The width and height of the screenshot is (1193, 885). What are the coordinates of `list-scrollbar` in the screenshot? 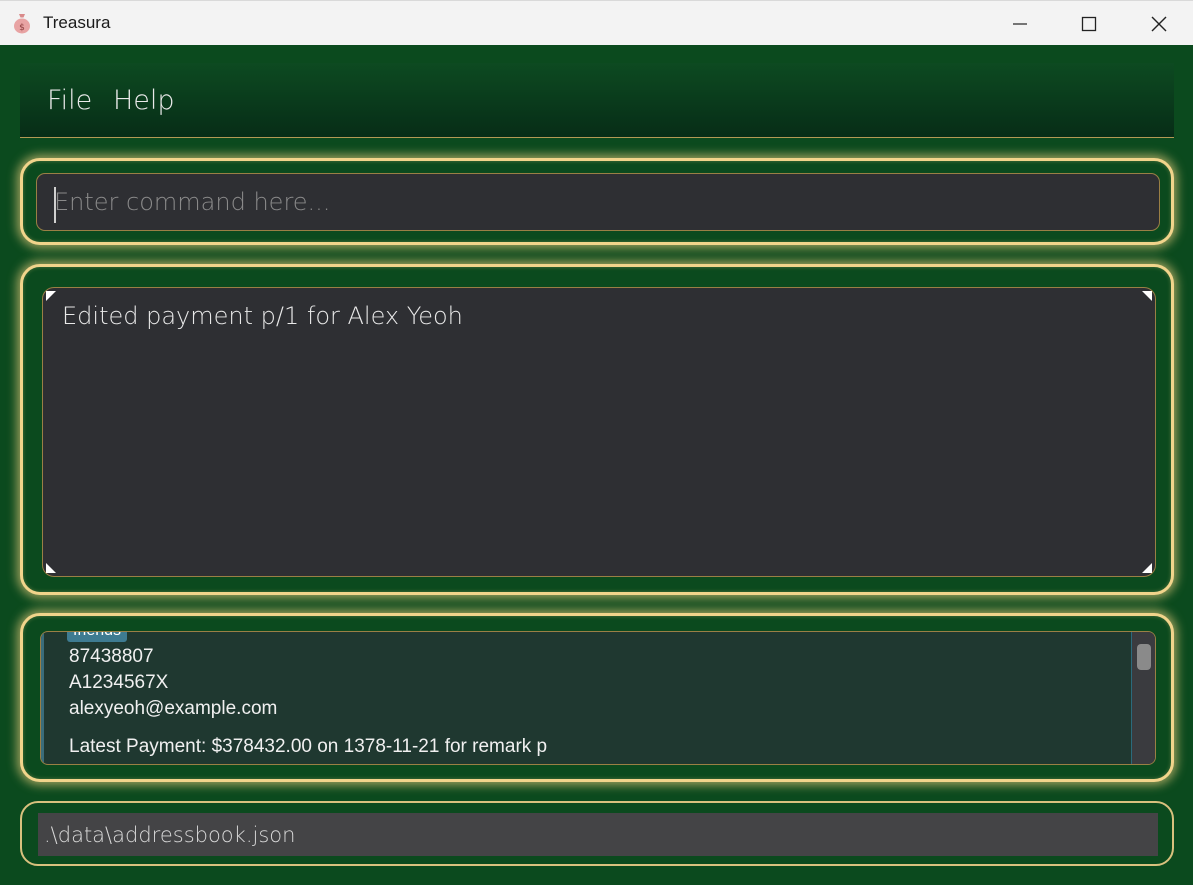 It's located at (1143, 698).